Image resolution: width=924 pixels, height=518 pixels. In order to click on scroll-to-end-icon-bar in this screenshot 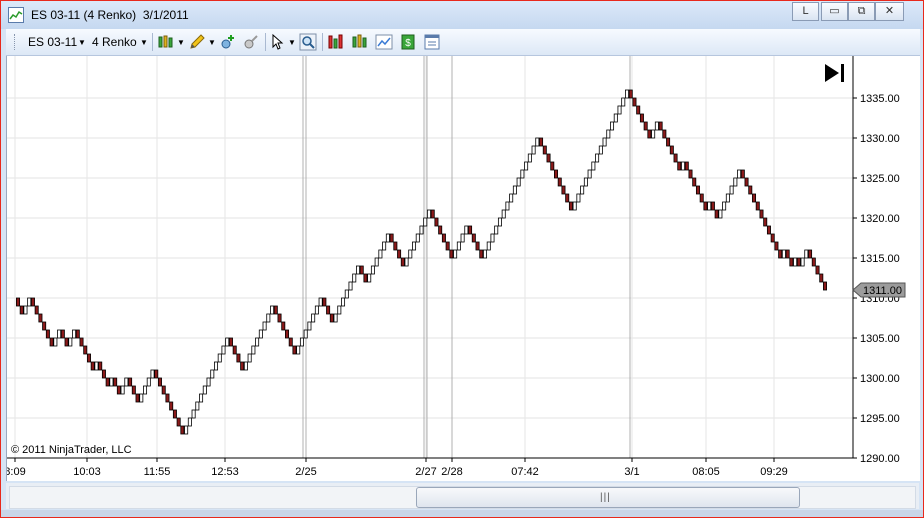, I will do `click(842, 73)`.